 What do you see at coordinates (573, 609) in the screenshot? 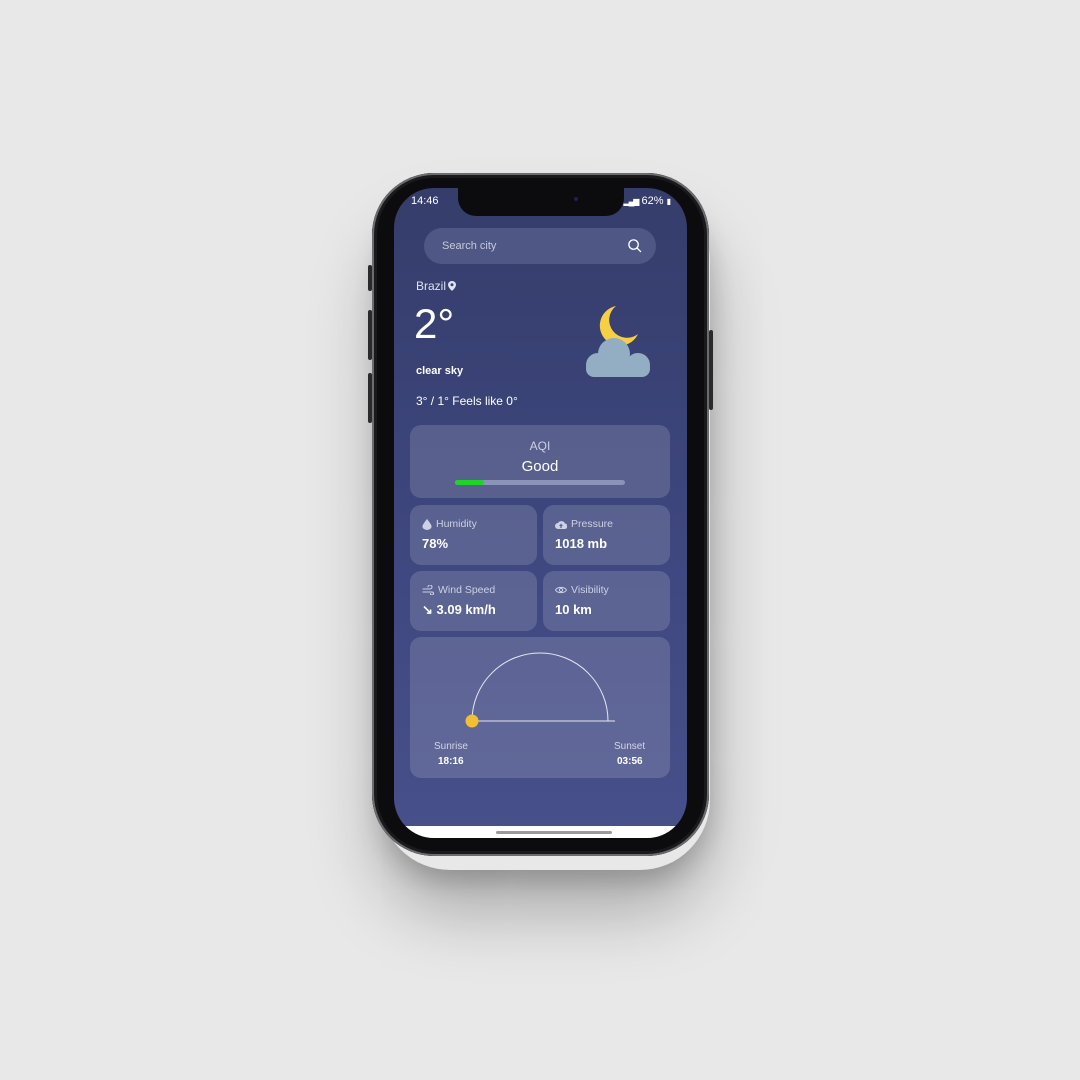
I see `visibility-value: 10 km` at bounding box center [573, 609].